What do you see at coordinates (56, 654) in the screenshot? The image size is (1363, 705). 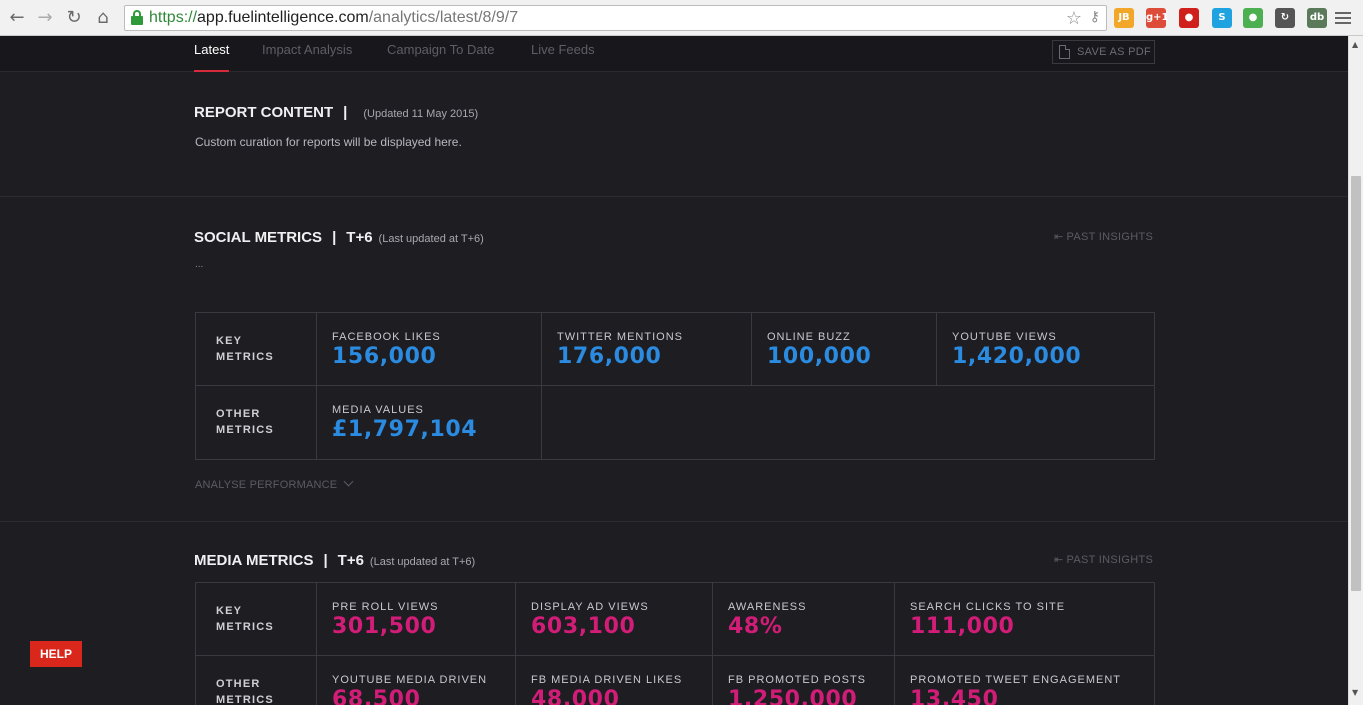 I see `help-button: HELP` at bounding box center [56, 654].